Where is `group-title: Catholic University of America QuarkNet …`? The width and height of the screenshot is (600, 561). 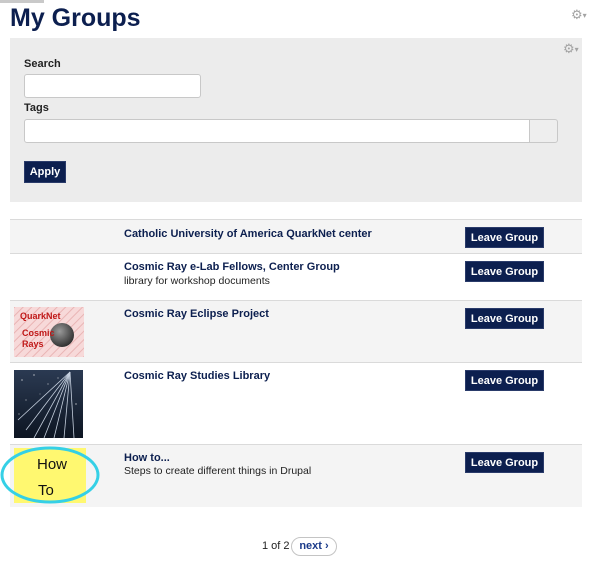
group-title: Catholic University of America QuarkNet … is located at coordinates (248, 234).